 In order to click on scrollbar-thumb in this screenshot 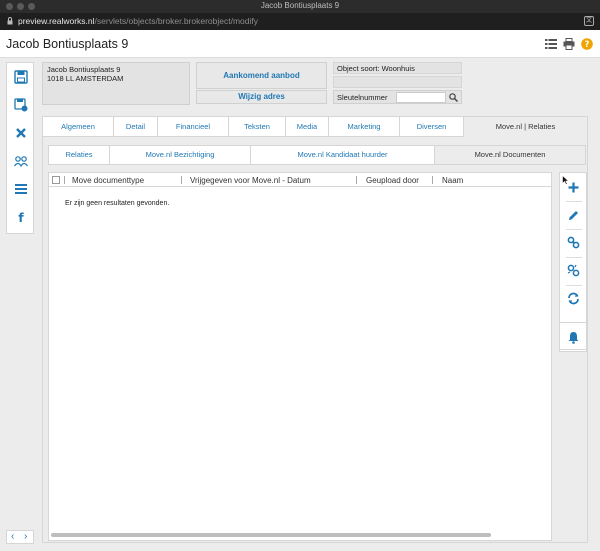, I will do `click(271, 535)`.